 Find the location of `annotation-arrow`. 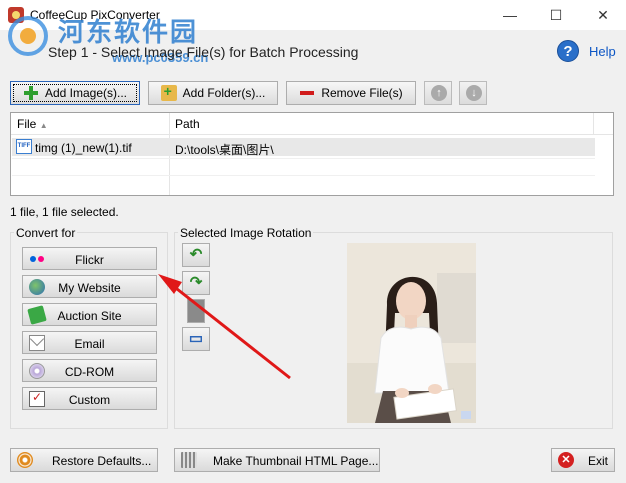

annotation-arrow is located at coordinates (224, 327).